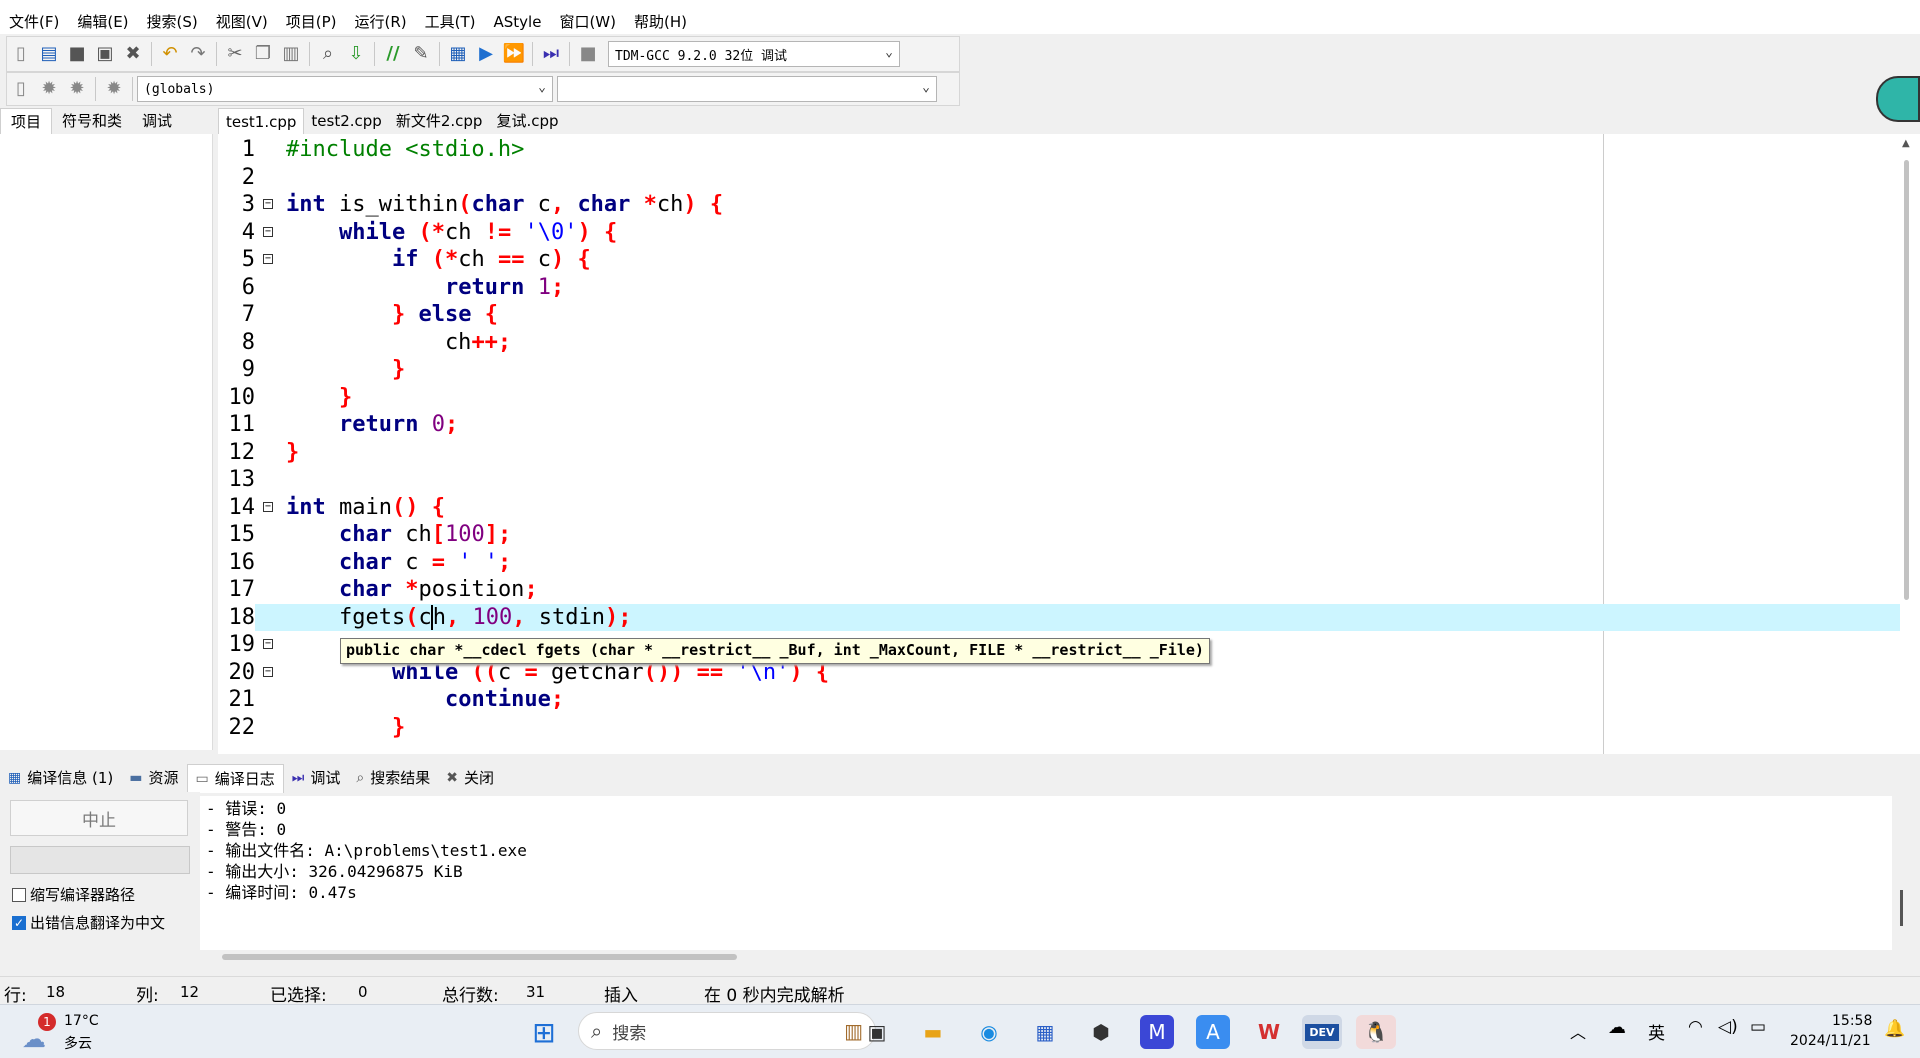  What do you see at coordinates (202, 778) in the screenshot?
I see `book-icon: ▭` at bounding box center [202, 778].